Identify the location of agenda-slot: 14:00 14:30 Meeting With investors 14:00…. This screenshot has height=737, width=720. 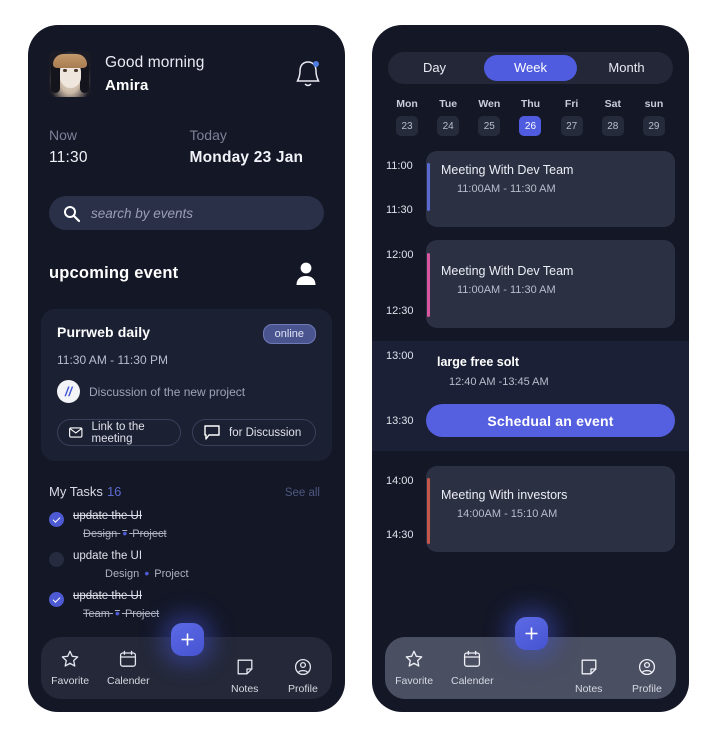
(530, 509).